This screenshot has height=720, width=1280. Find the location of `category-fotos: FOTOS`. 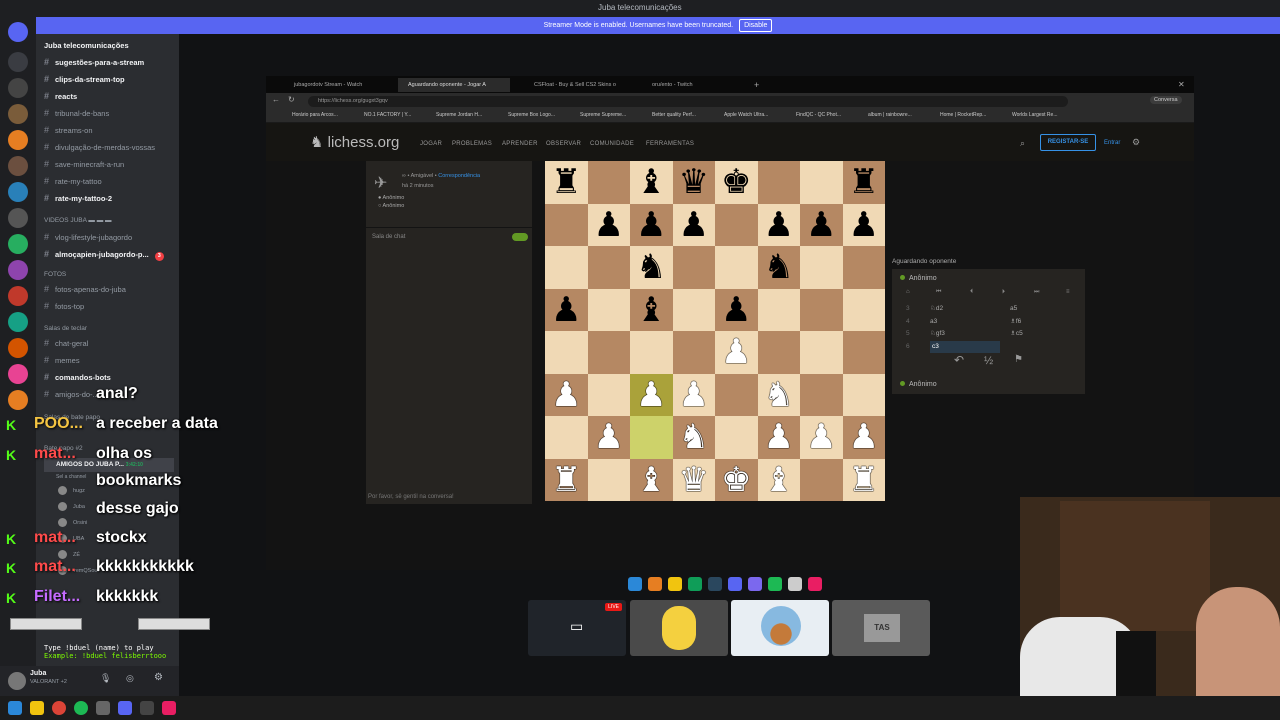

category-fotos: FOTOS is located at coordinates (55, 274).